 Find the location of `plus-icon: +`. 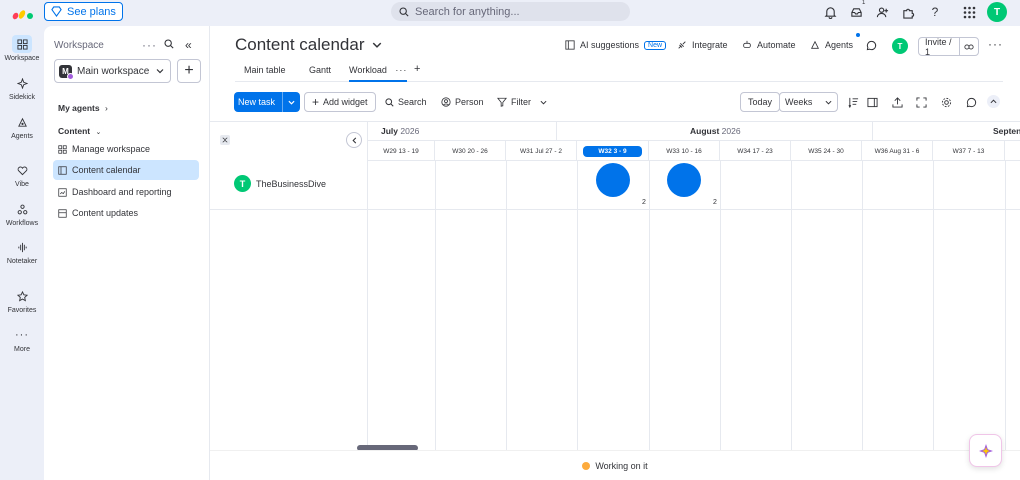

plus-icon: + is located at coordinates (316, 102).